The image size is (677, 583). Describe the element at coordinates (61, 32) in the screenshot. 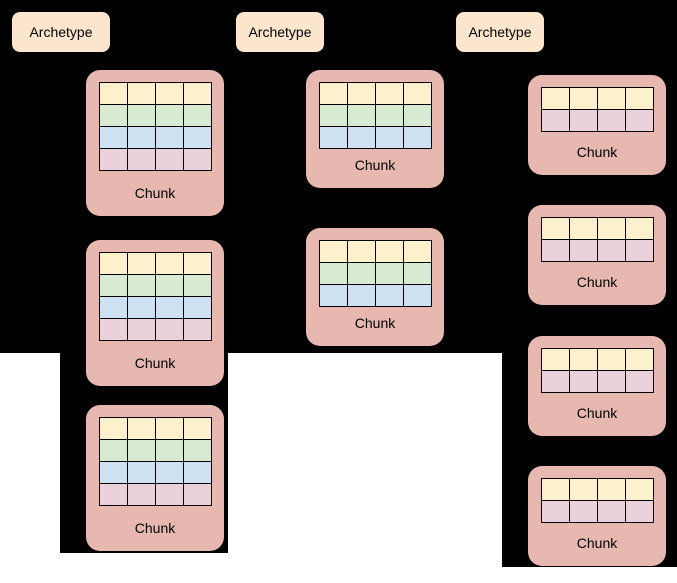

I see `archetype-label-1: Archetype` at that location.